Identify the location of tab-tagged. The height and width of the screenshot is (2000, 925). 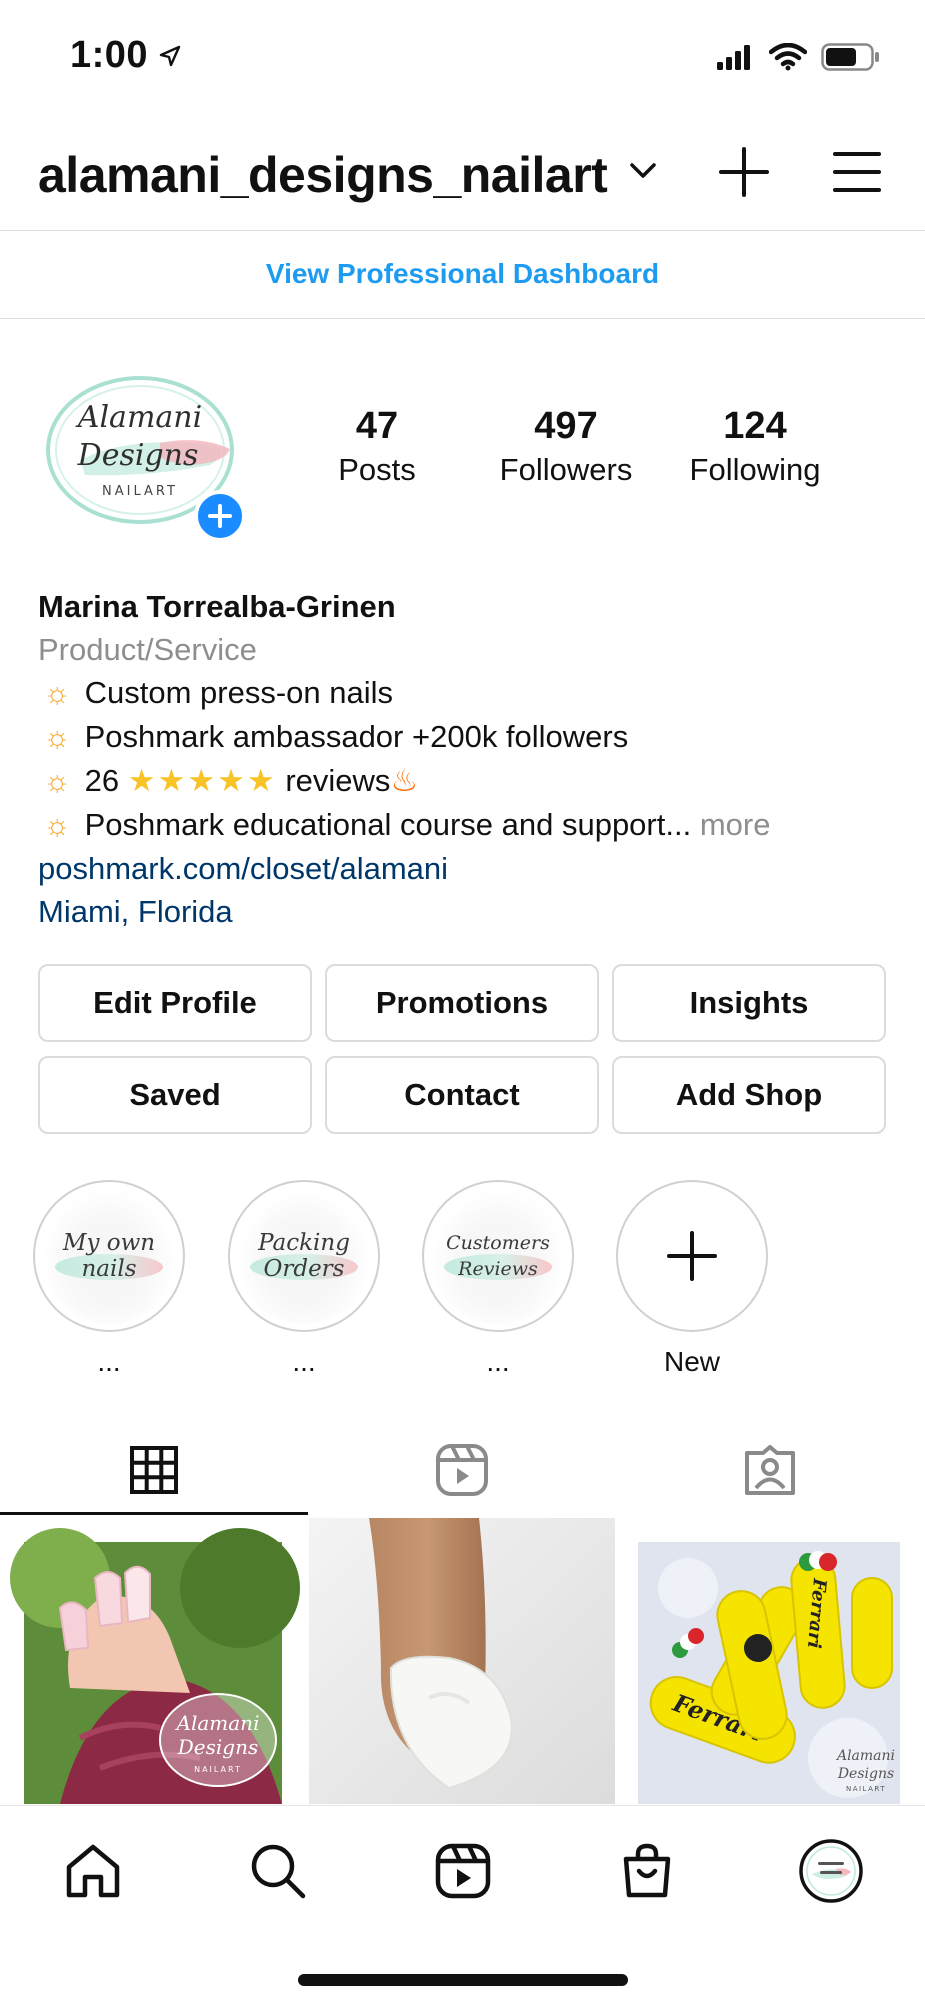
(770, 1470).